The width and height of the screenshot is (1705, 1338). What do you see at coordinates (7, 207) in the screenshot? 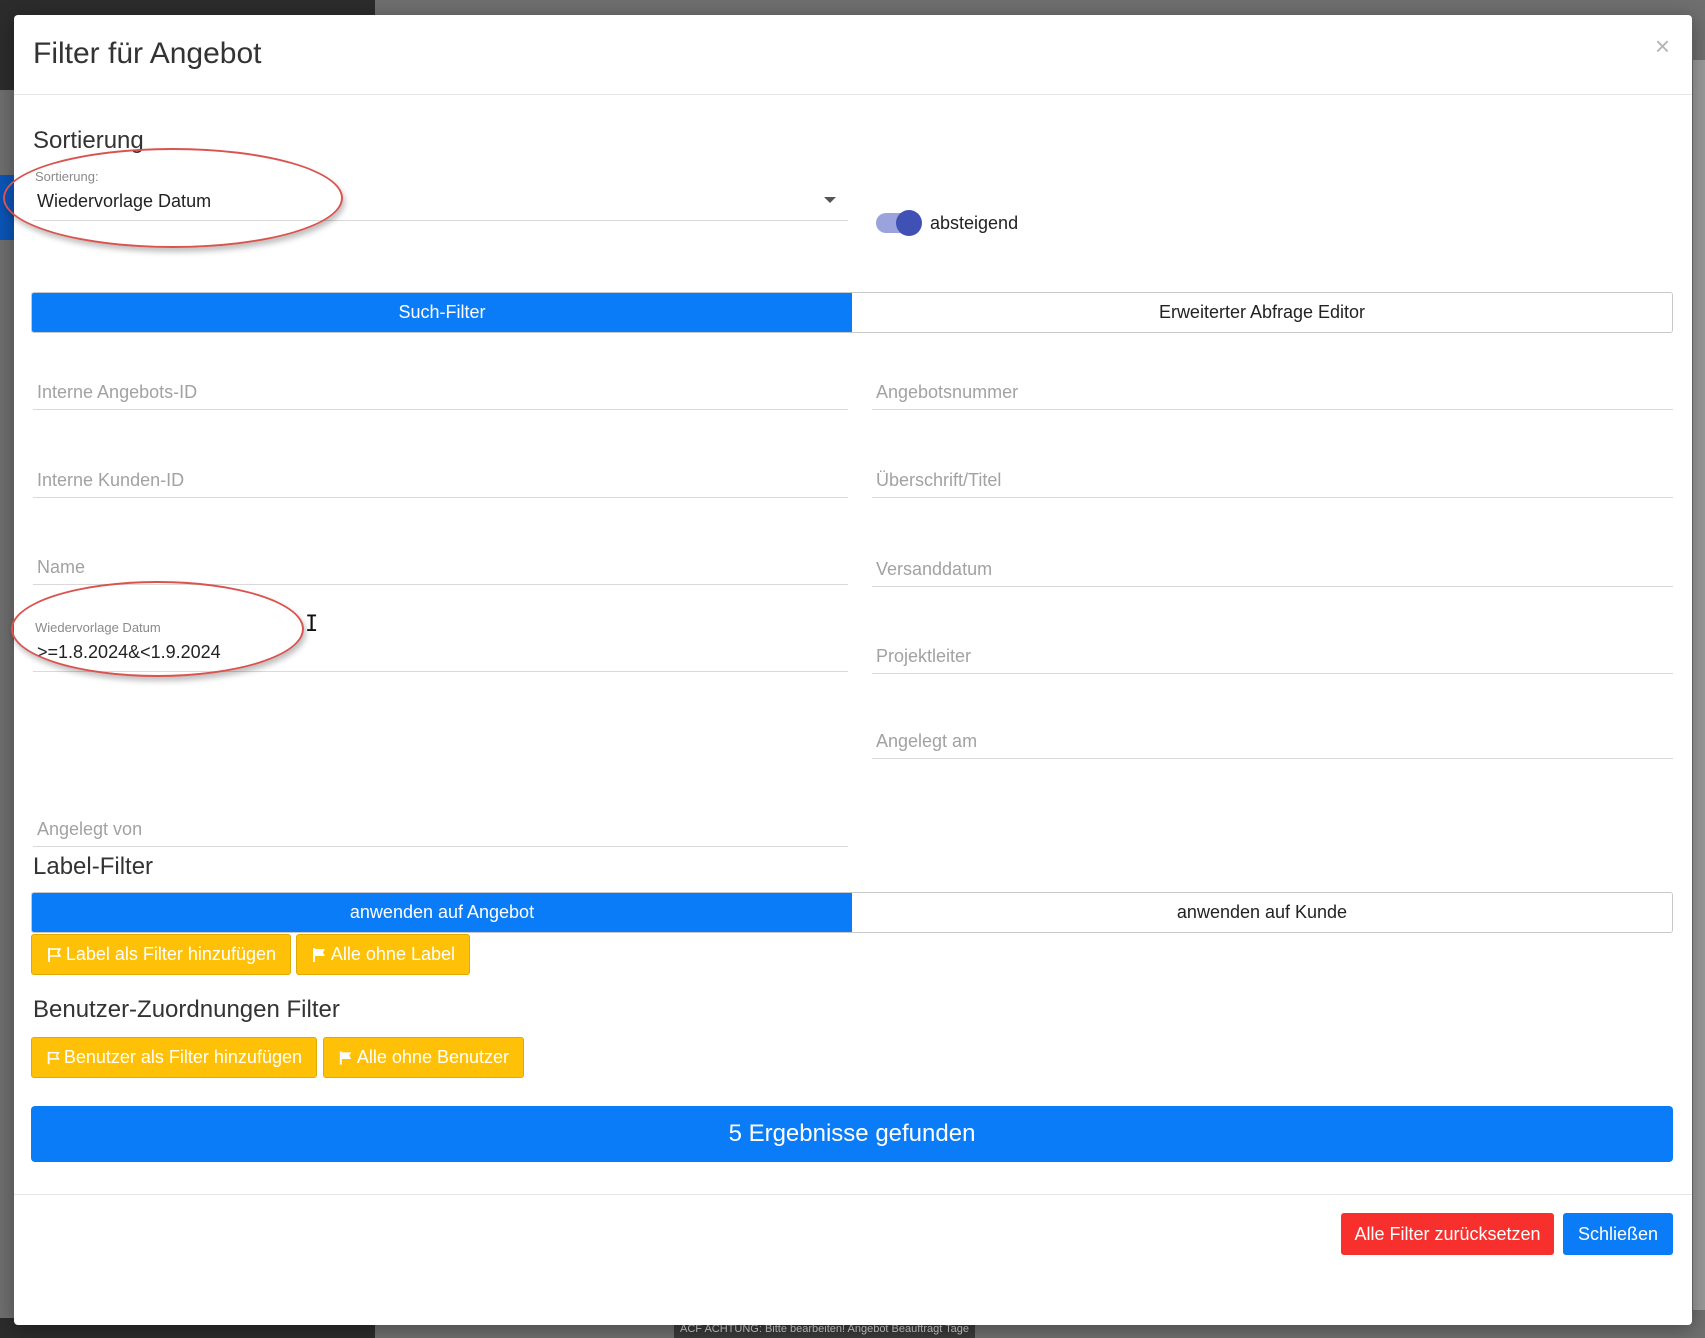
I see `background-sidebar-accent` at bounding box center [7, 207].